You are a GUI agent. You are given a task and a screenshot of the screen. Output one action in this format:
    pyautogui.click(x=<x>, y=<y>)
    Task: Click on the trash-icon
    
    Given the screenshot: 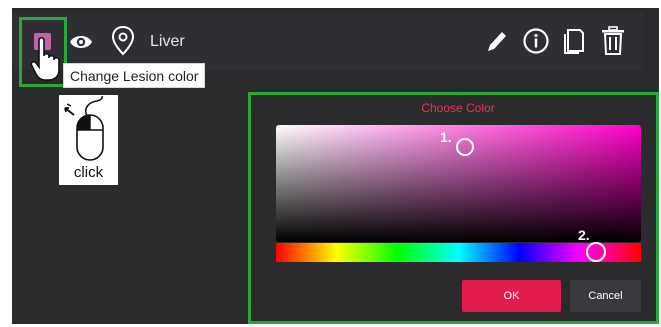 What is the action you would take?
    pyautogui.click(x=613, y=41)
    